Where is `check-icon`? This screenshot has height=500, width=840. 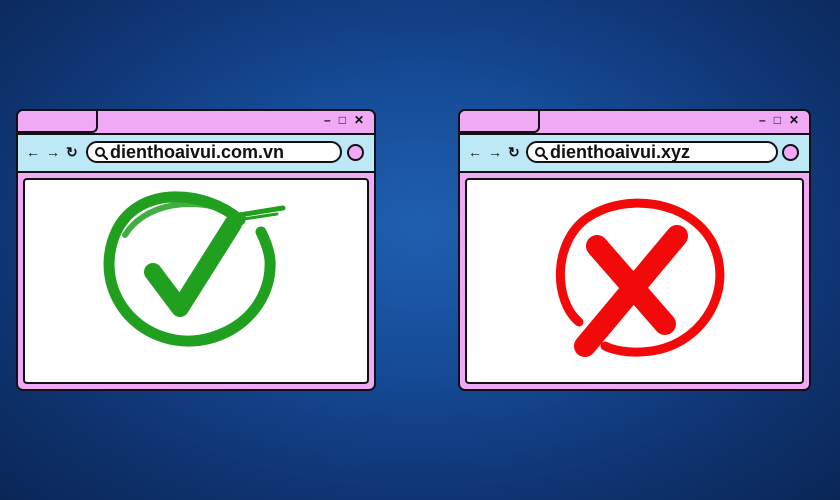 check-icon is located at coordinates (194, 269).